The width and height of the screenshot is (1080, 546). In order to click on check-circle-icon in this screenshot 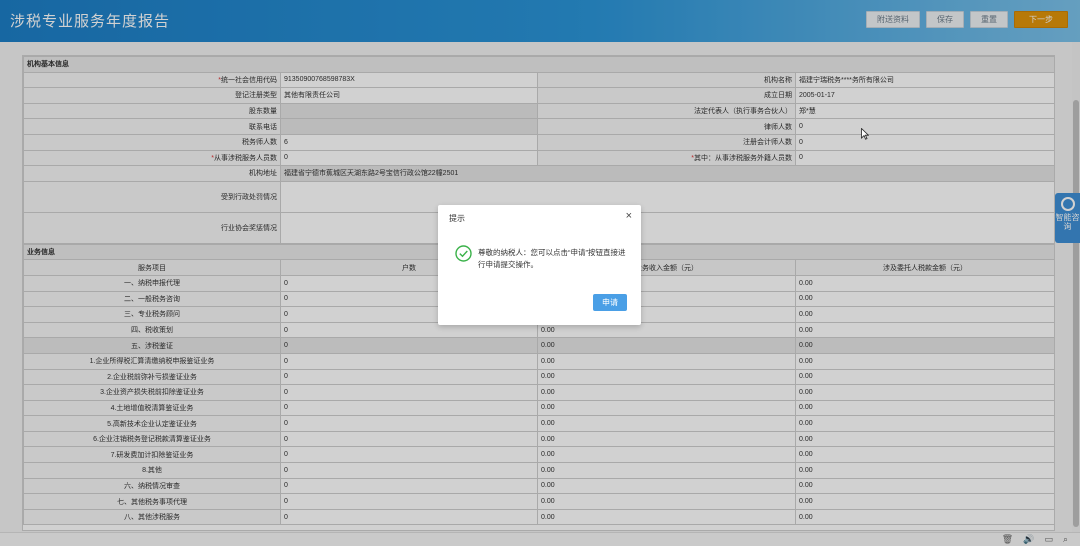, I will do `click(463, 254)`.